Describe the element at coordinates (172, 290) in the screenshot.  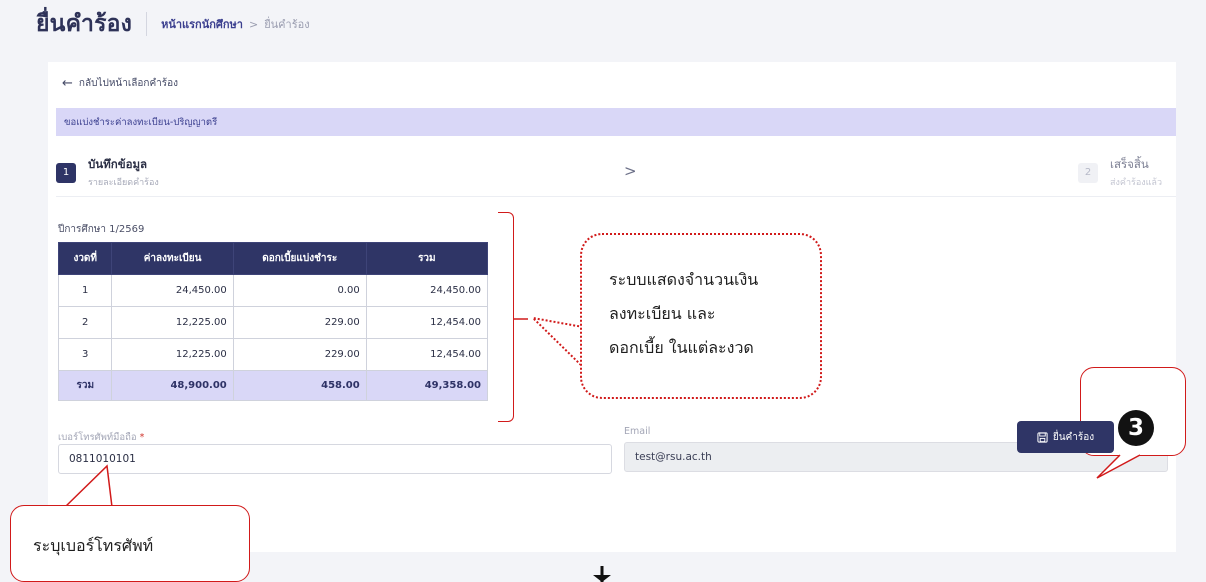
I see `registration-fee-cell: 24,450.00` at that location.